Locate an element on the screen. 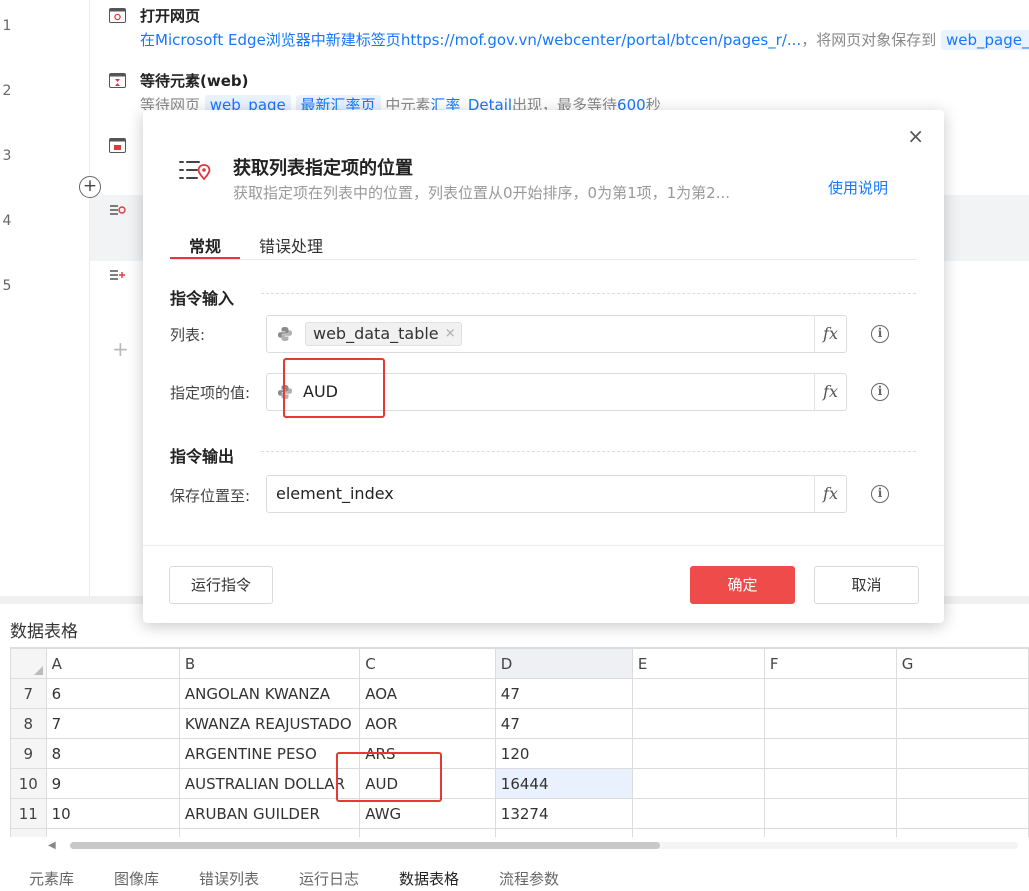 The height and width of the screenshot is (891, 1029). table-cell: KWANZA REAJUSTADO is located at coordinates (269, 723).